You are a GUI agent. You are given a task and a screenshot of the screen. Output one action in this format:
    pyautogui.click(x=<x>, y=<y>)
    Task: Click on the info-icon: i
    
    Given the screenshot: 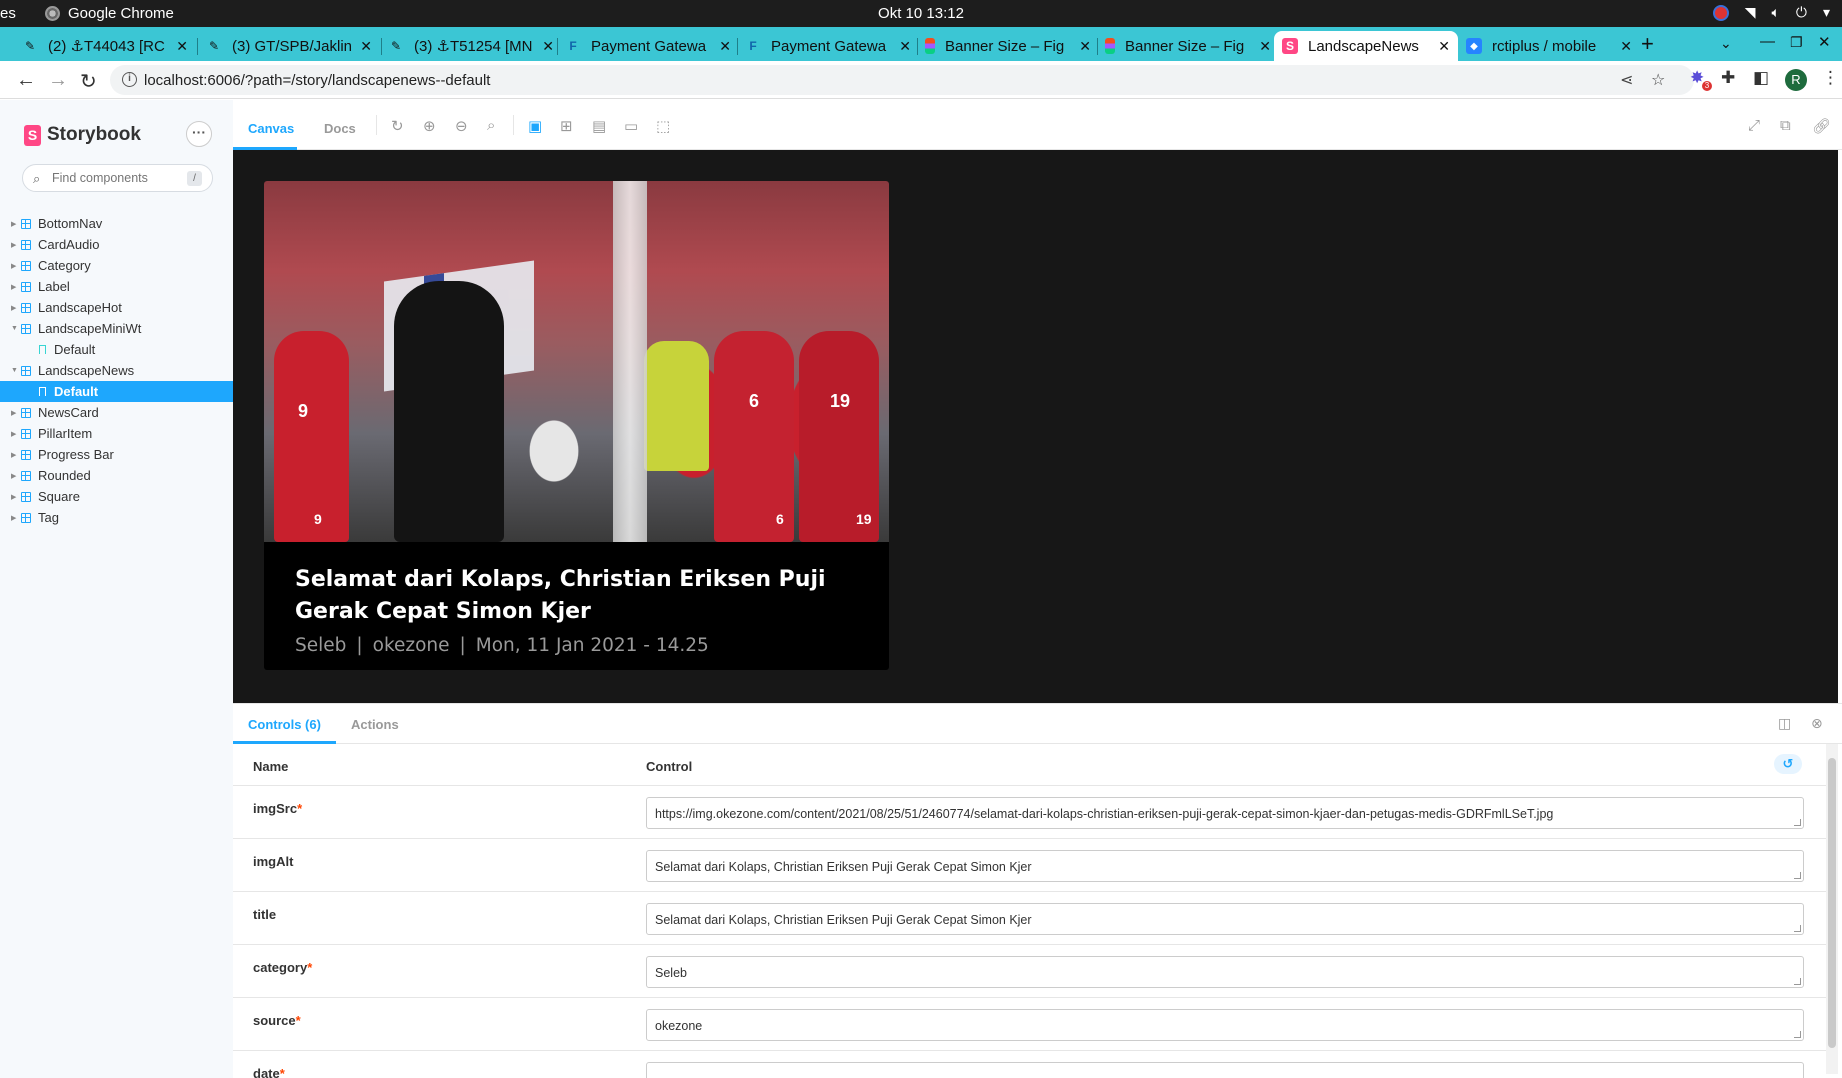 What is the action you would take?
    pyautogui.click(x=129, y=79)
    